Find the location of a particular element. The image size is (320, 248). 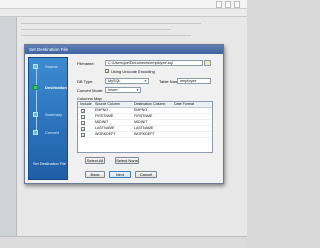

db-type-value: MySQL is located at coordinates (114, 81).